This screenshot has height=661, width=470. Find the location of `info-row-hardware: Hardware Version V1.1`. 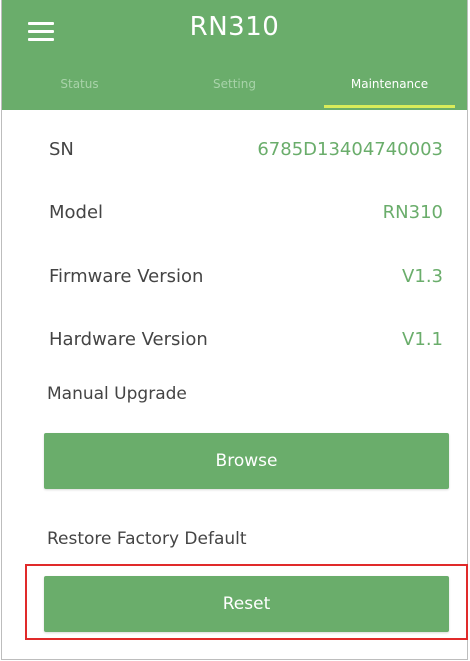

info-row-hardware: Hardware Version V1.1 is located at coordinates (234, 341).